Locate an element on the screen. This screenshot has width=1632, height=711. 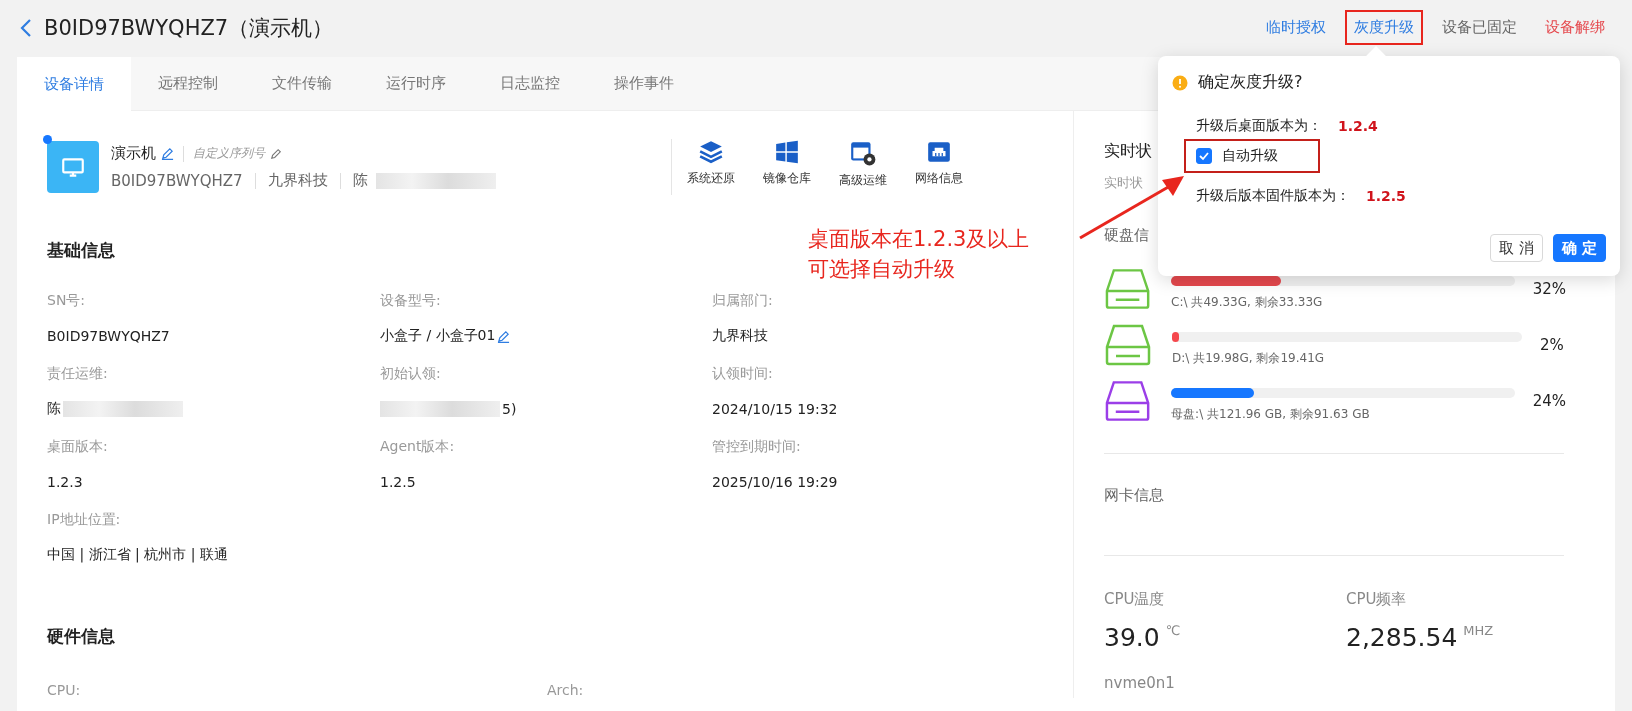
disk-usage-text: D:\ 共19.98G, 剩余19.41G is located at coordinates (1249, 358).